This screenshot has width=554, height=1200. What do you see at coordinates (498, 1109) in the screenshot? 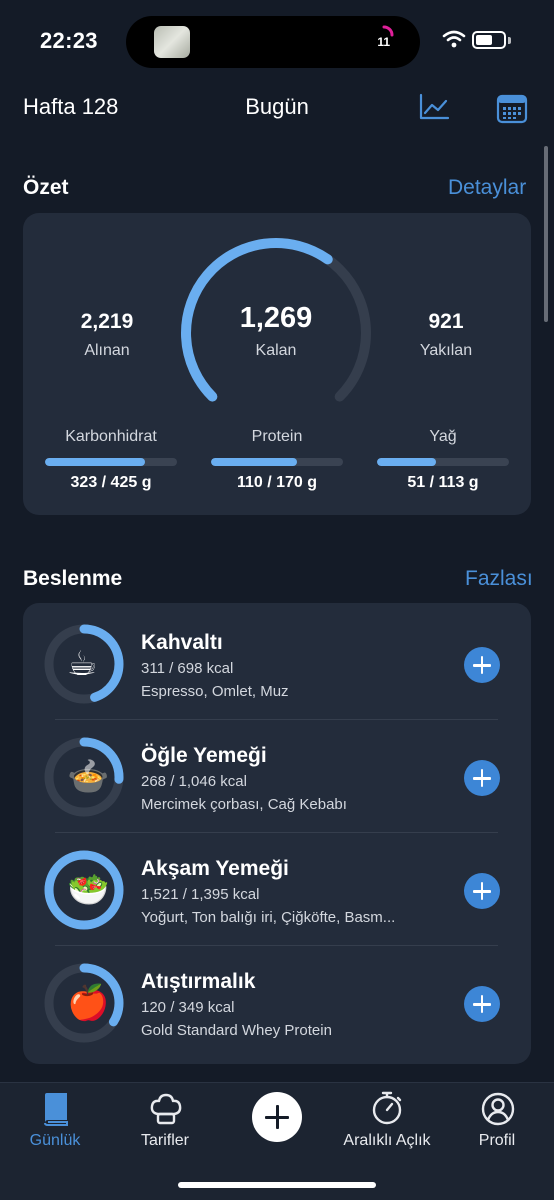
I see `person-icon` at bounding box center [498, 1109].